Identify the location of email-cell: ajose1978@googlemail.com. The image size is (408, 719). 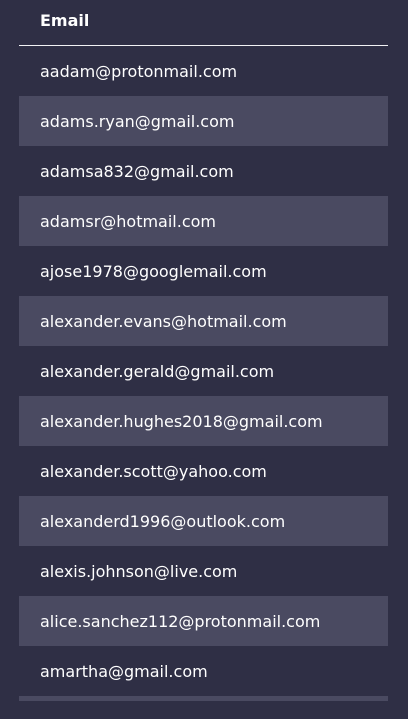
(153, 271).